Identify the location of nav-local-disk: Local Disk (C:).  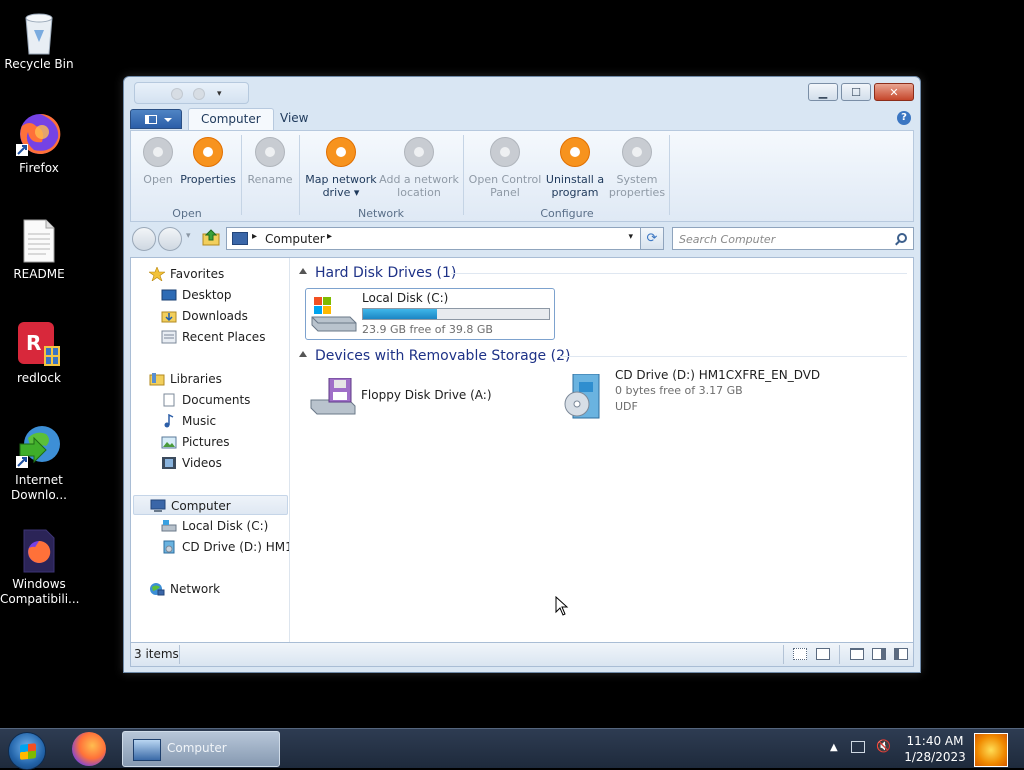
(214, 526).